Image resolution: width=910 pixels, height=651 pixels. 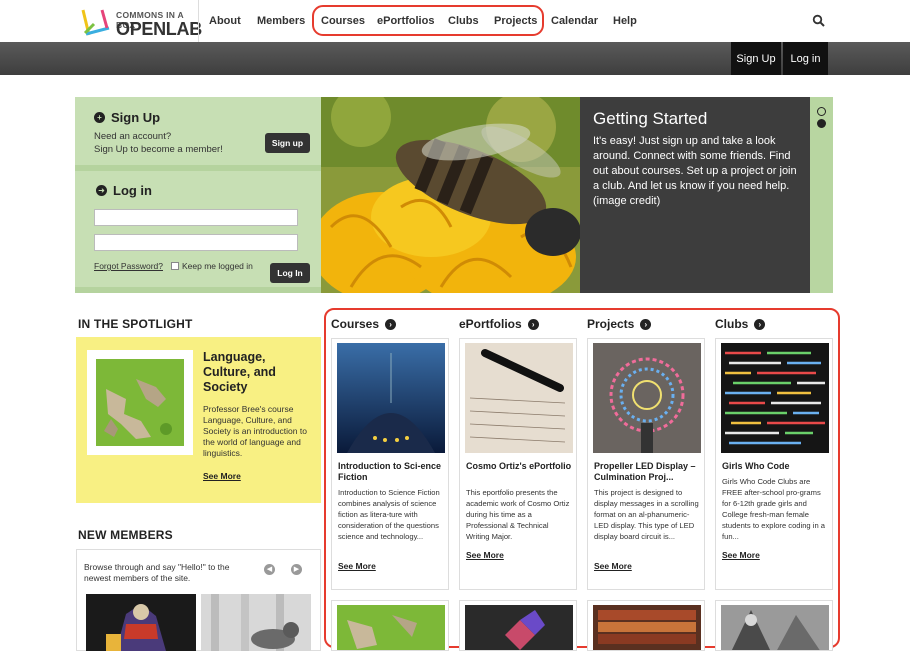 I want to click on eportfolio-card-image, so click(x=519, y=398).